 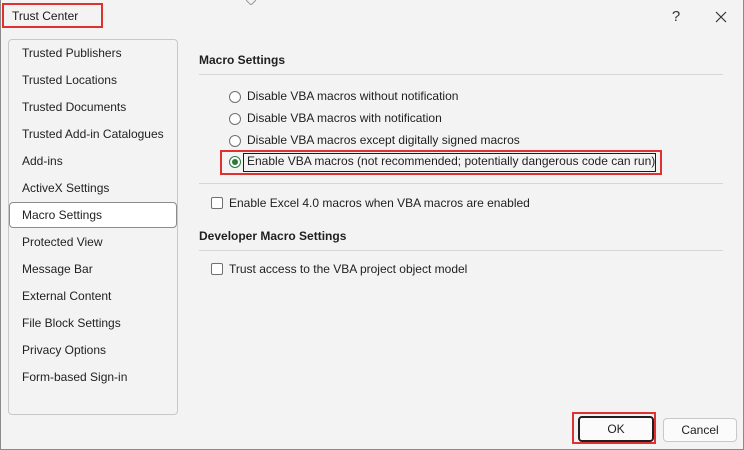 I want to click on close-button, so click(x=721, y=17).